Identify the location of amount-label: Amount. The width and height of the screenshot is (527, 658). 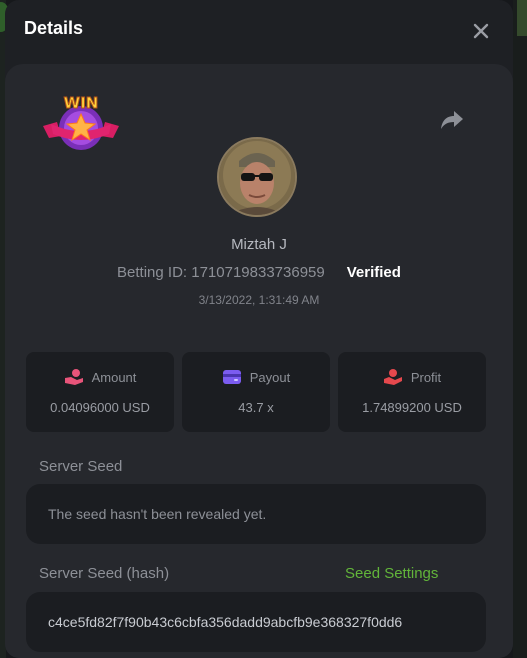
(114, 377).